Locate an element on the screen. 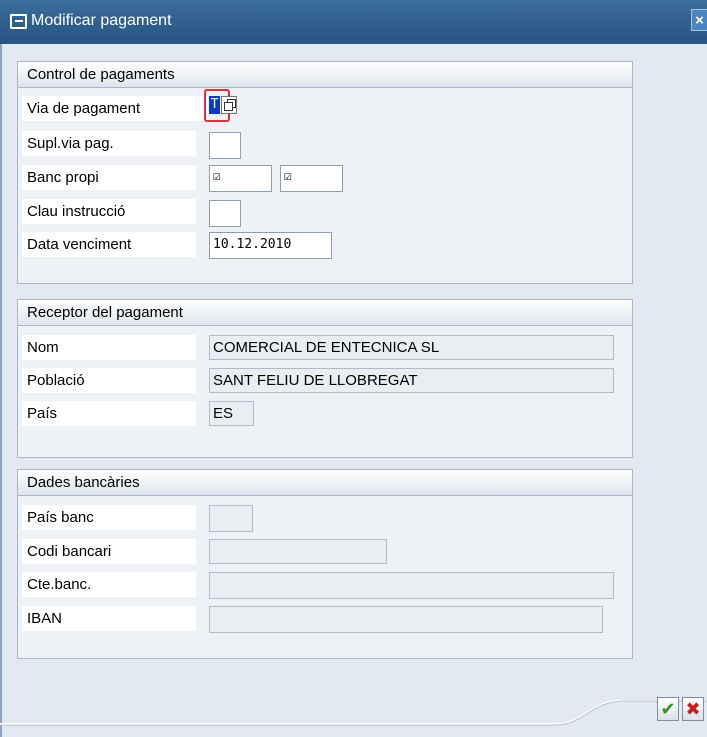 This screenshot has height=737, width=707. group-heading: Dades bancàries is located at coordinates (325, 483).